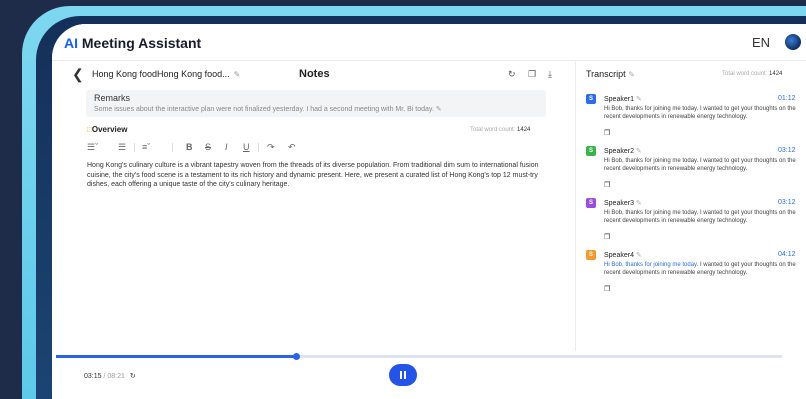 This screenshot has height=399, width=806. I want to click on speaker-name: Speaker2 ✎, so click(623, 151).